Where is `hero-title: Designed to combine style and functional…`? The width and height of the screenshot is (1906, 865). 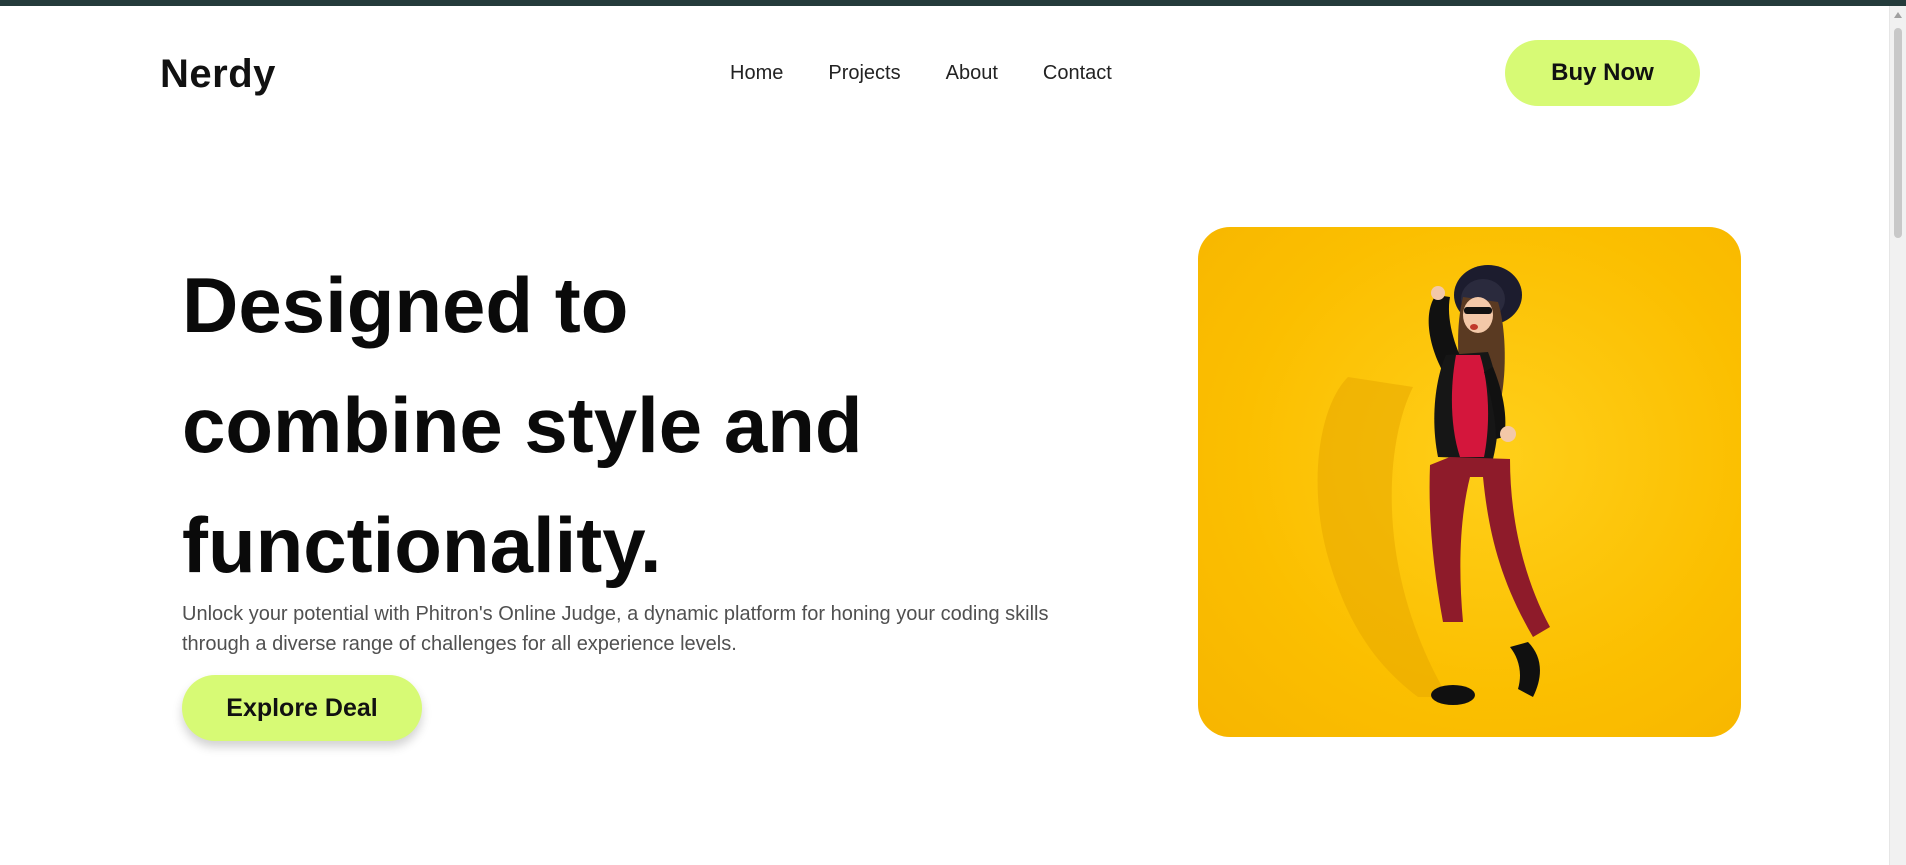 hero-title: Designed to combine style and functional… is located at coordinates (522, 425).